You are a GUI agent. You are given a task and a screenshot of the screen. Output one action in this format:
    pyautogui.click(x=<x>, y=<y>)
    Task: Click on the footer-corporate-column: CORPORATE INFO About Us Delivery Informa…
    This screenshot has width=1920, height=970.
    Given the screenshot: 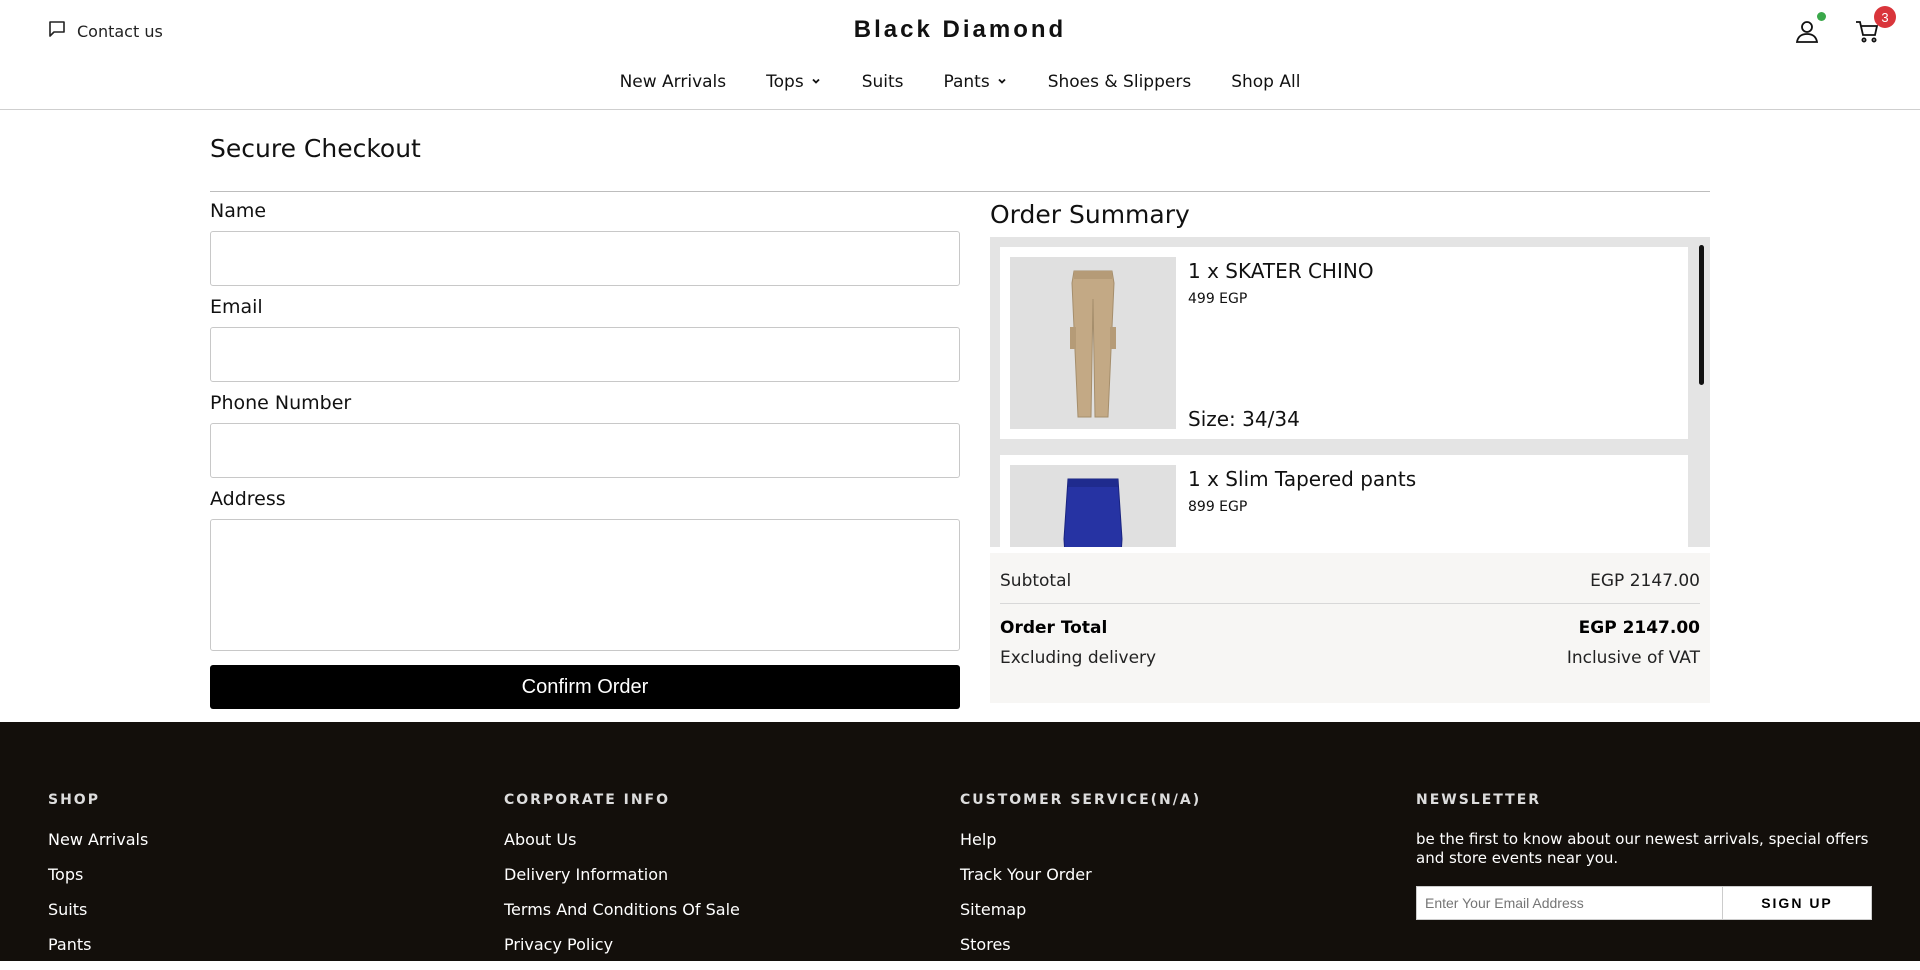 What is the action you would take?
    pyautogui.click(x=622, y=881)
    